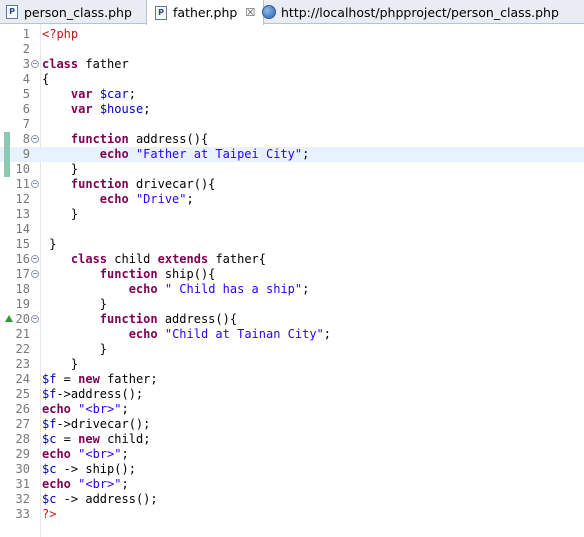 This screenshot has width=584, height=537. Describe the element at coordinates (22, 259) in the screenshot. I see `line-number: 16` at that location.